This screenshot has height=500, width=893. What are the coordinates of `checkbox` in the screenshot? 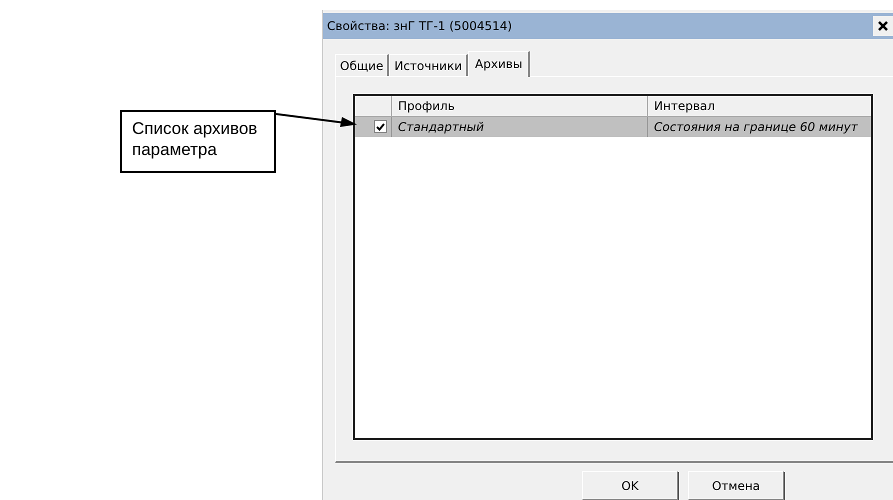 It's located at (380, 127).